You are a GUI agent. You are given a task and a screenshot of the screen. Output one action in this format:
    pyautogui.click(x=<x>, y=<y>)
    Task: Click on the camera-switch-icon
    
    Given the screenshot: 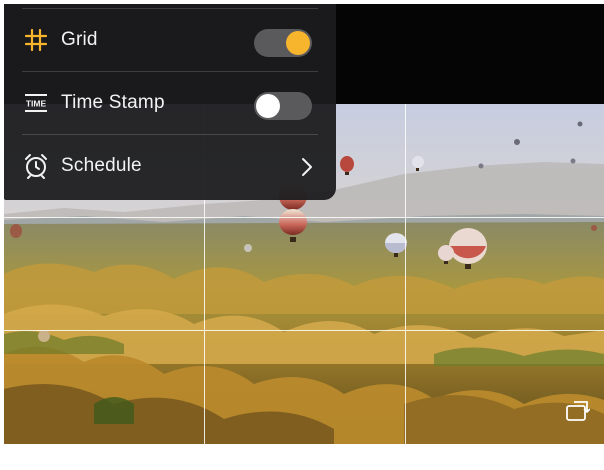 What is the action you would take?
    pyautogui.click(x=577, y=411)
    